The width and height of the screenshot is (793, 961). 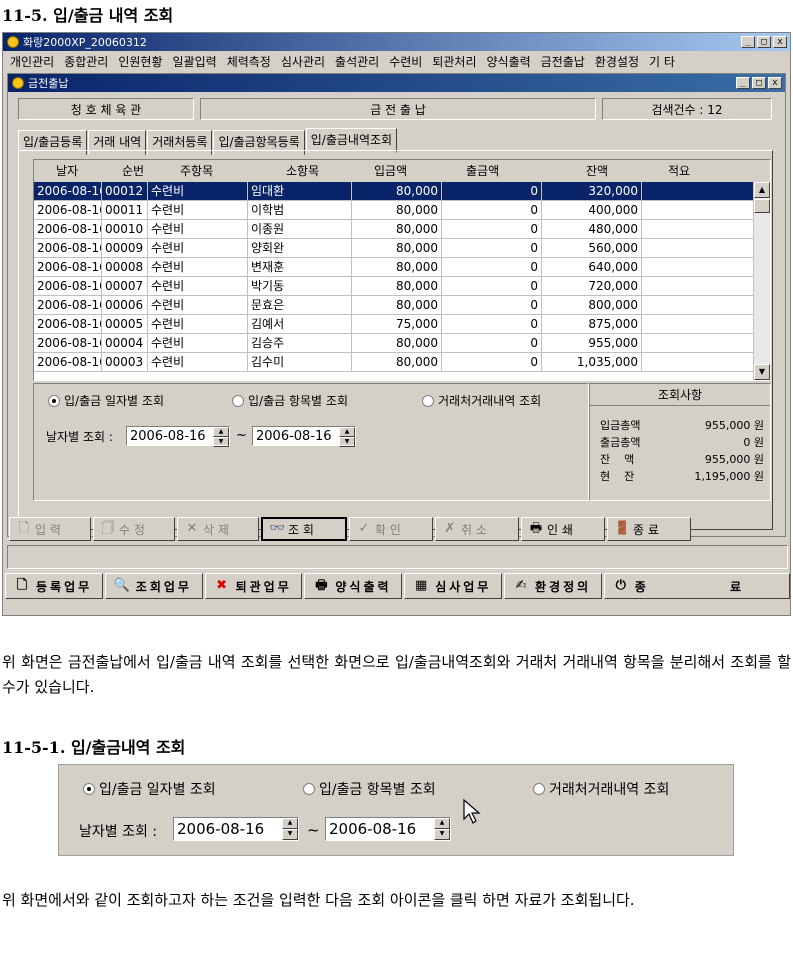 What do you see at coordinates (394, 229) in the screenshot?
I see `table-row: 2006-08-16 00010 수련비 이종원 80,000 0 480,000` at bounding box center [394, 229].